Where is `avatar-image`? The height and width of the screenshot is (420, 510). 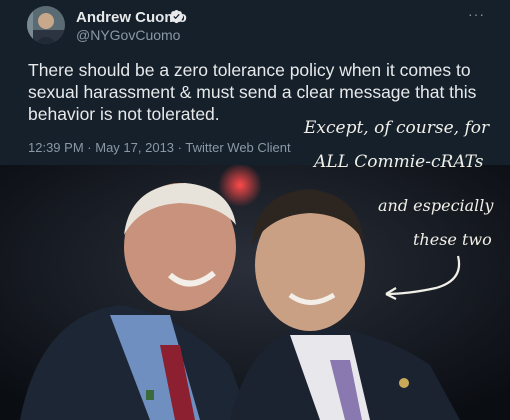 avatar-image is located at coordinates (46, 25).